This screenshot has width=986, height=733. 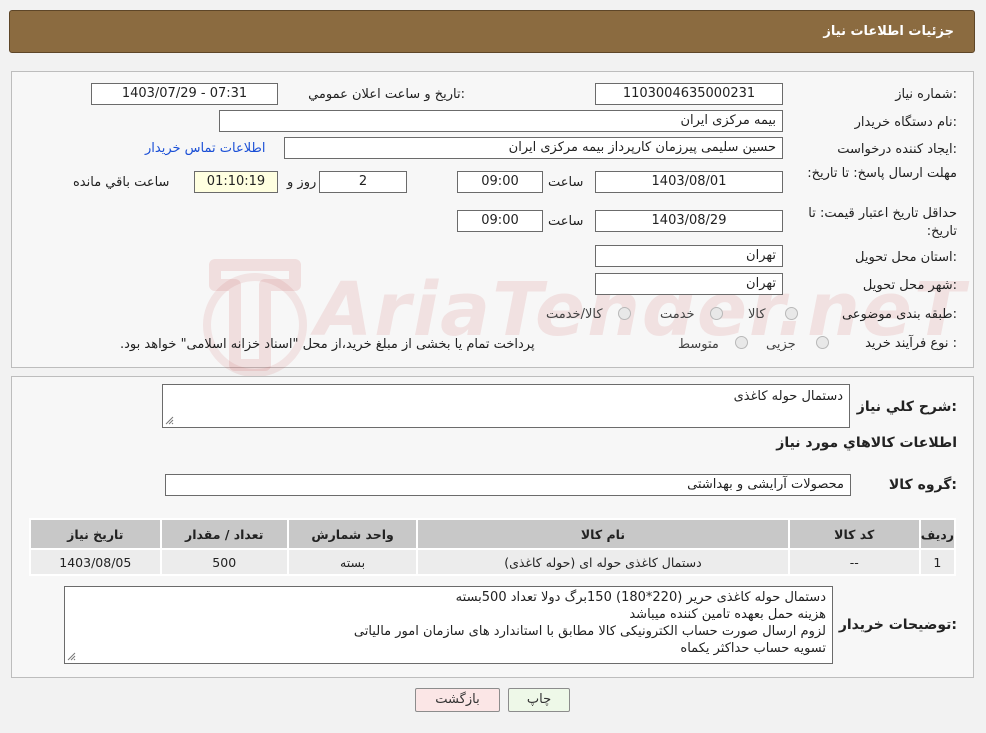 I want to click on process-option-medium: متوسط, so click(x=698, y=344).